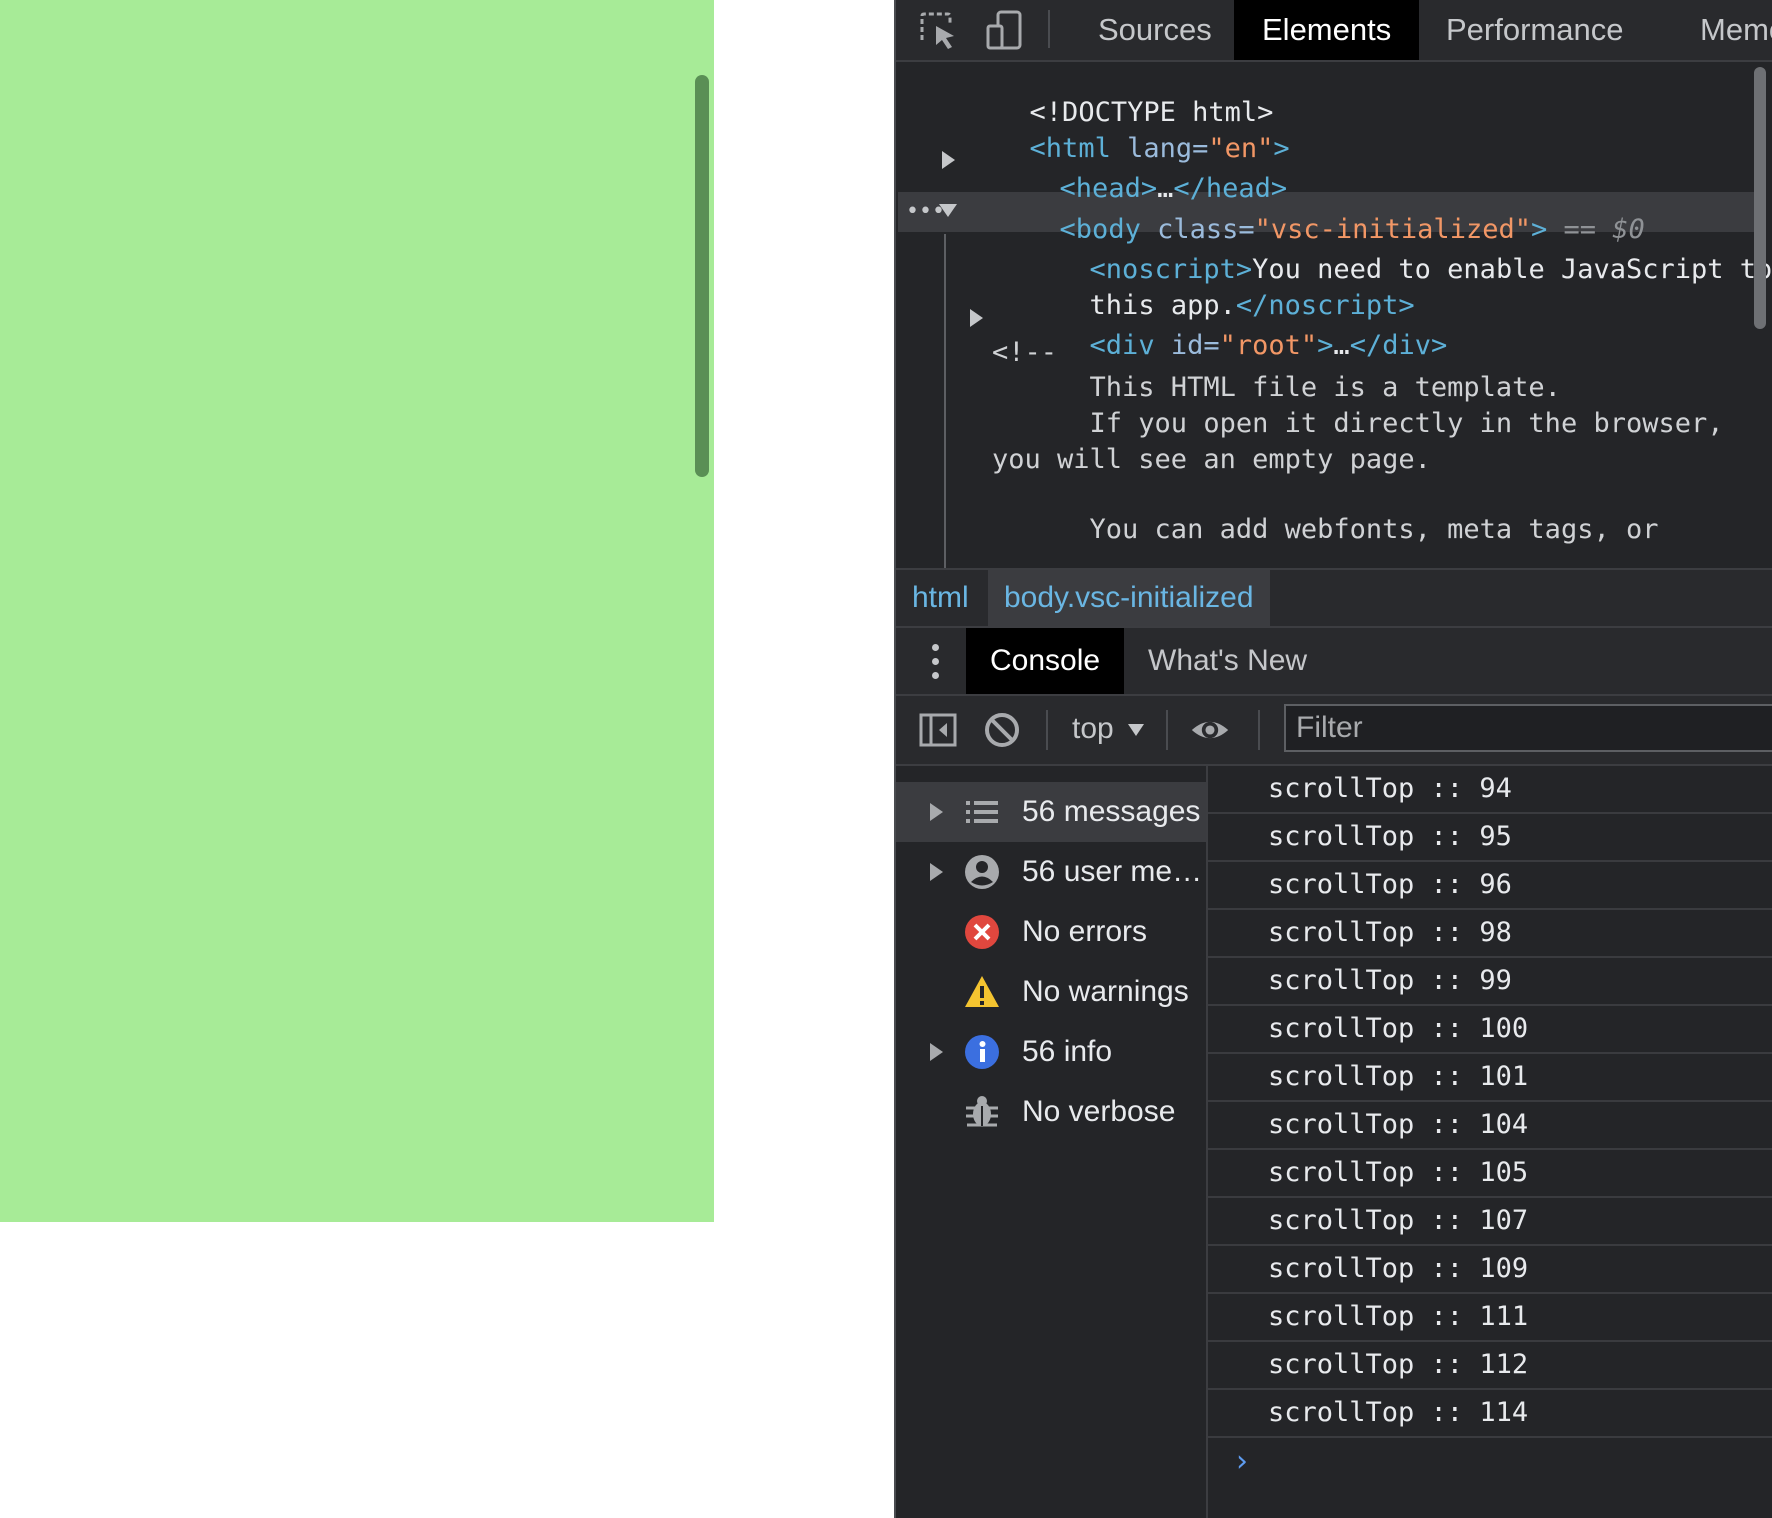 This screenshot has width=1772, height=1518. Describe the element at coordinates (1390, 788) in the screenshot. I see `console-message-text: scrollTop :: 94` at that location.